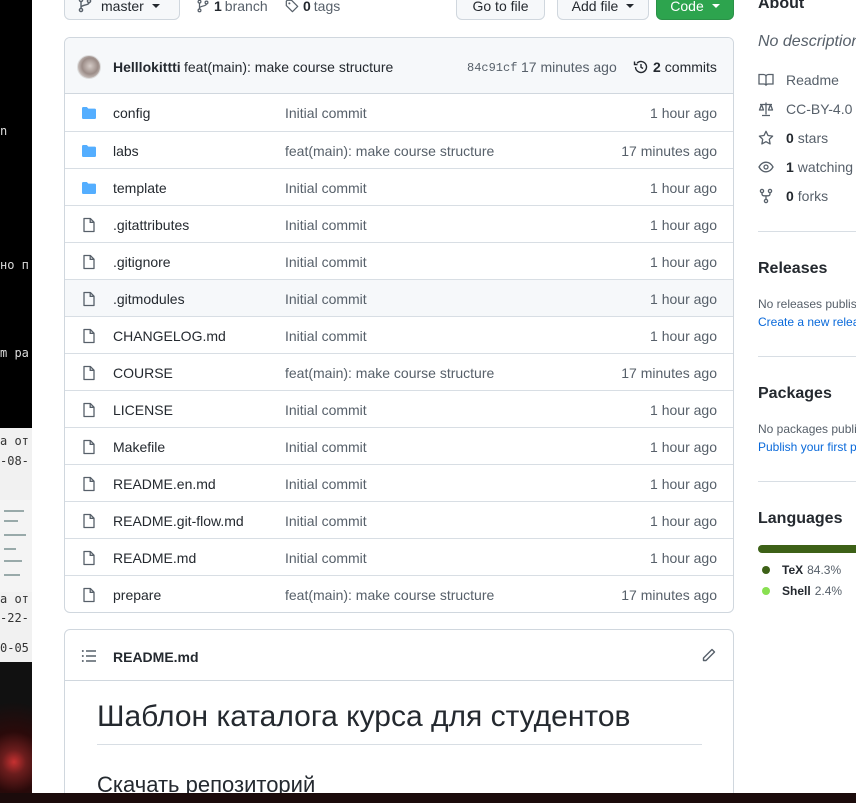  Describe the element at coordinates (675, 67) in the screenshot. I see `commits-history-link: 2 commits` at that location.